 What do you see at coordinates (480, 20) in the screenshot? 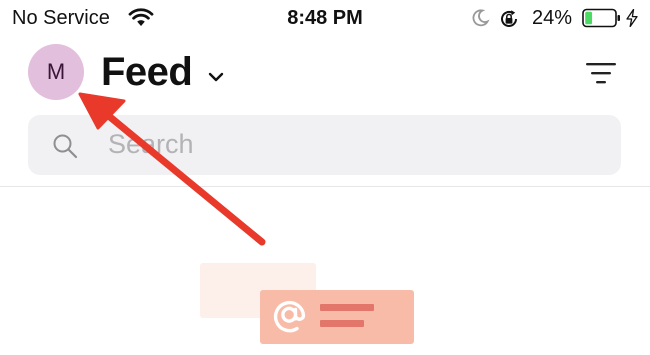
I see `moon-icon` at bounding box center [480, 20].